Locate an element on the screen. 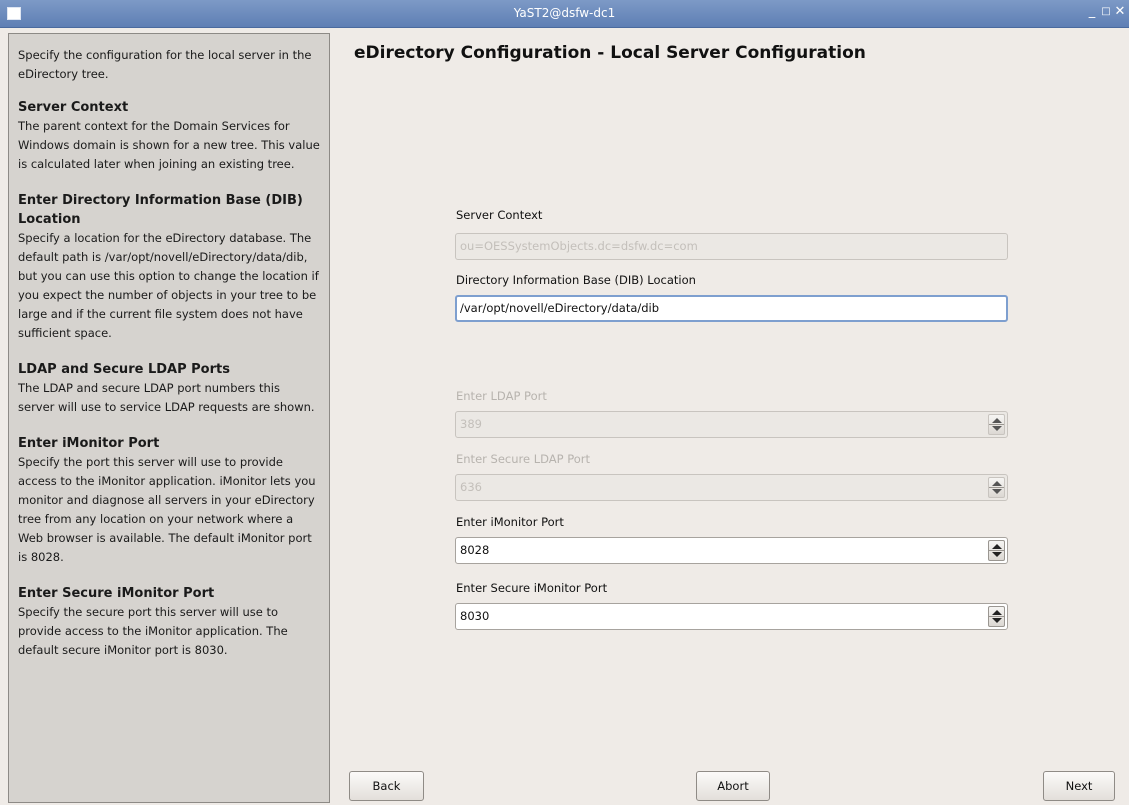 The image size is (1129, 805). maximize-icon: □ is located at coordinates (1106, 12).